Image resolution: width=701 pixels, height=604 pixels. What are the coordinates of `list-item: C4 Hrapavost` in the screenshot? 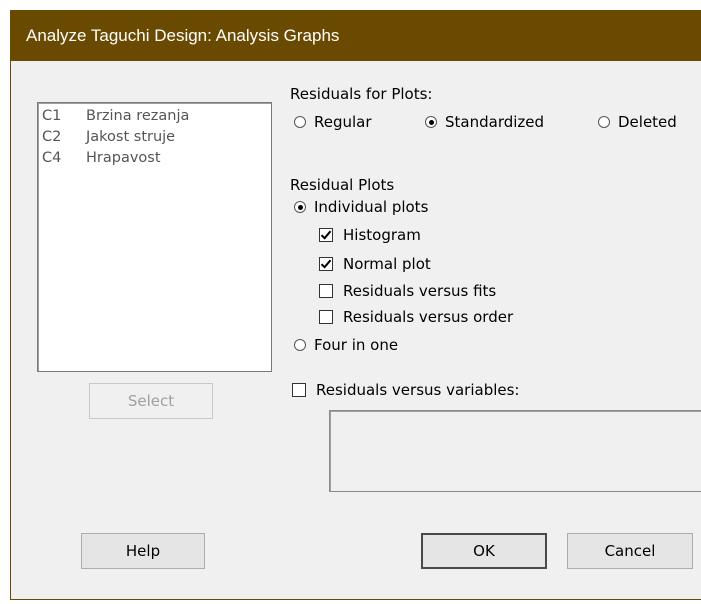 It's located at (154, 158).